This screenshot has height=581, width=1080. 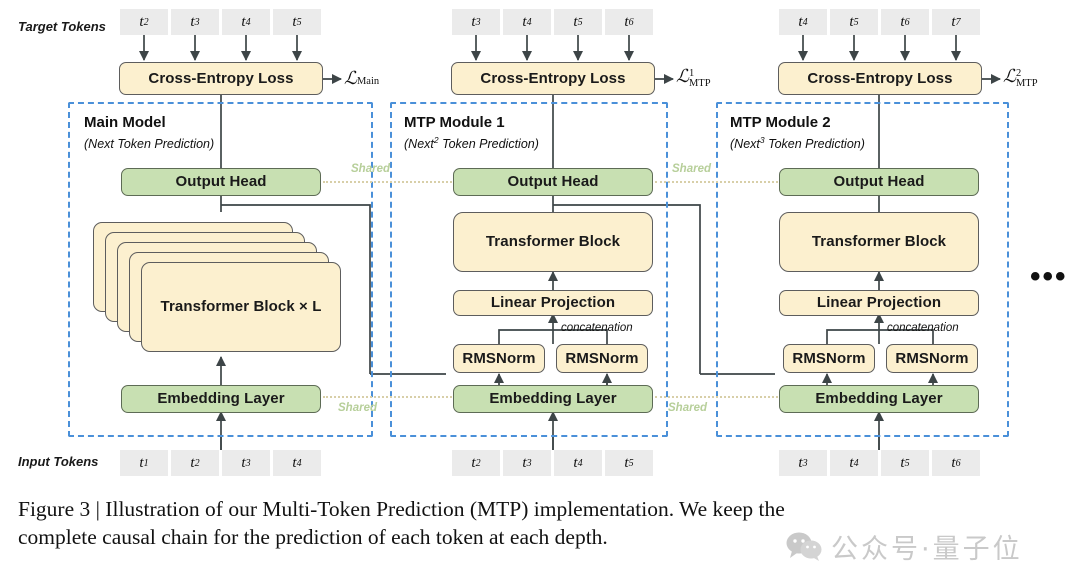 What do you see at coordinates (125, 122) in the screenshot?
I see `main-model-title: Main Model` at bounding box center [125, 122].